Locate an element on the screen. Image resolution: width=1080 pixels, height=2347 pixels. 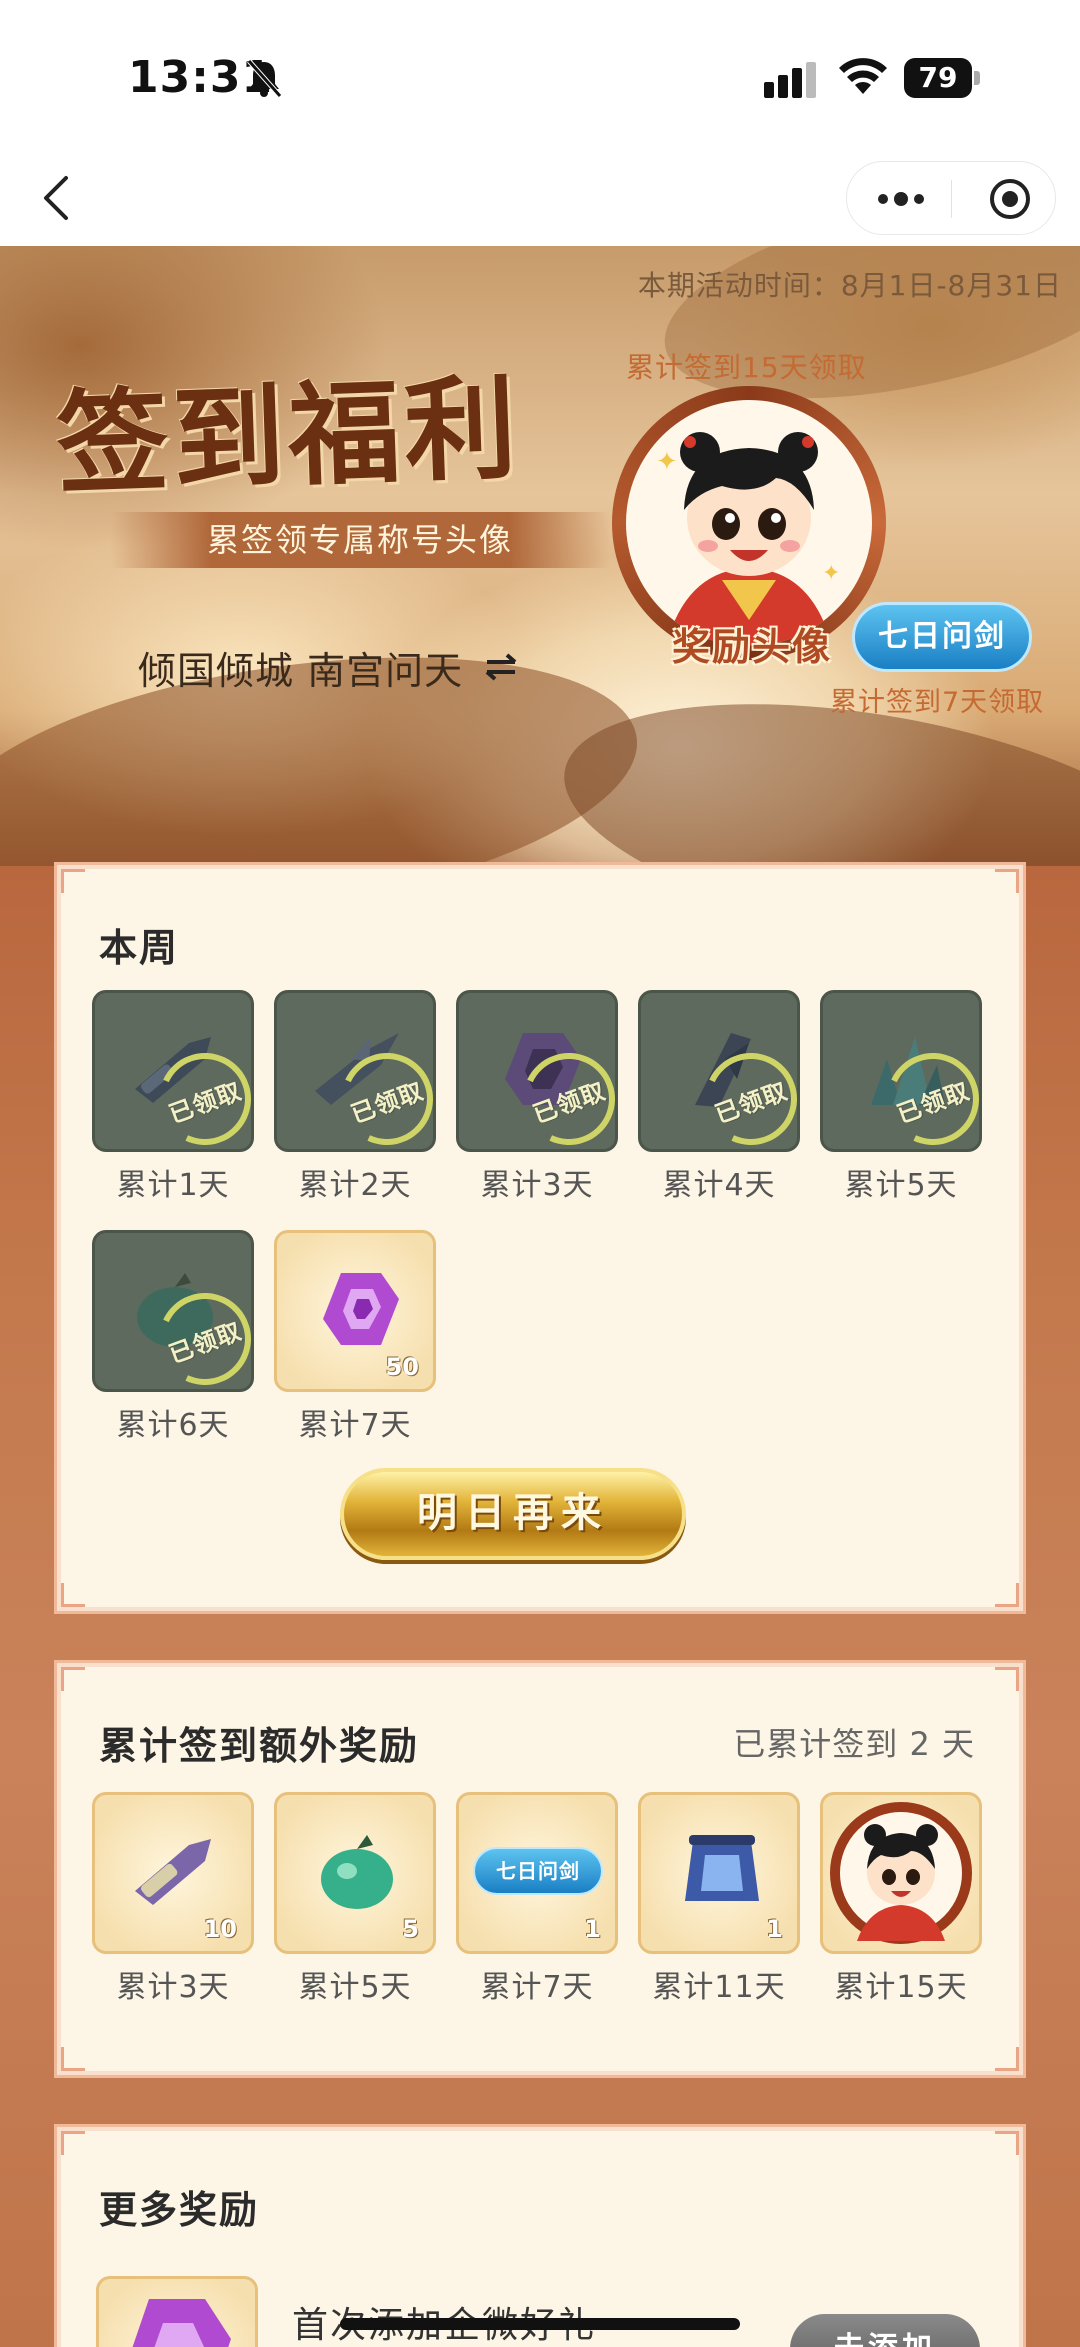
avatar-portrait: ✦ ✦ is located at coordinates (749, 523).